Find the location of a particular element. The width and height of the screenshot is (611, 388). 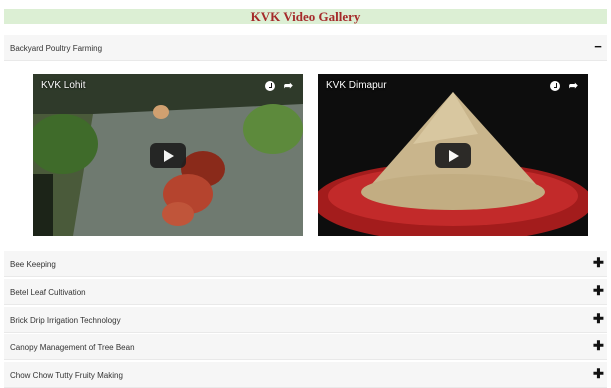

accordion-label: Chow Chow Tutty Fruity Making is located at coordinates (66, 375).